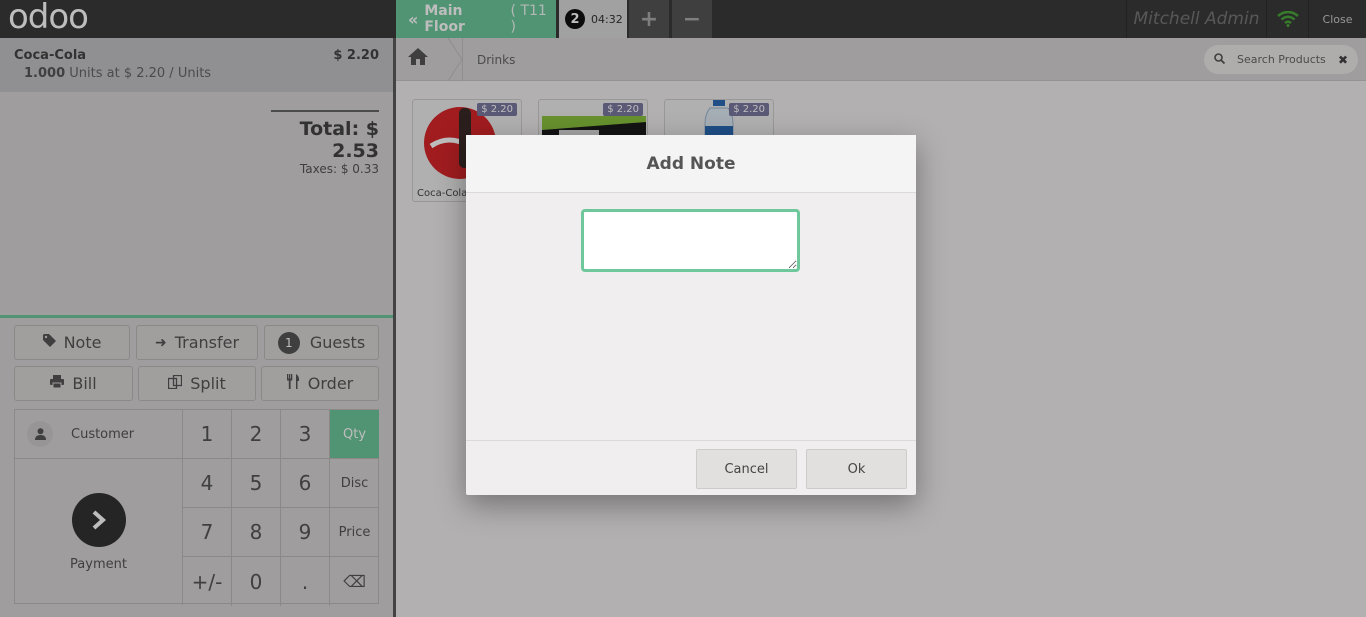 This screenshot has width=1366, height=617. What do you see at coordinates (746, 469) in the screenshot?
I see `cancel-button: Cancel` at bounding box center [746, 469].